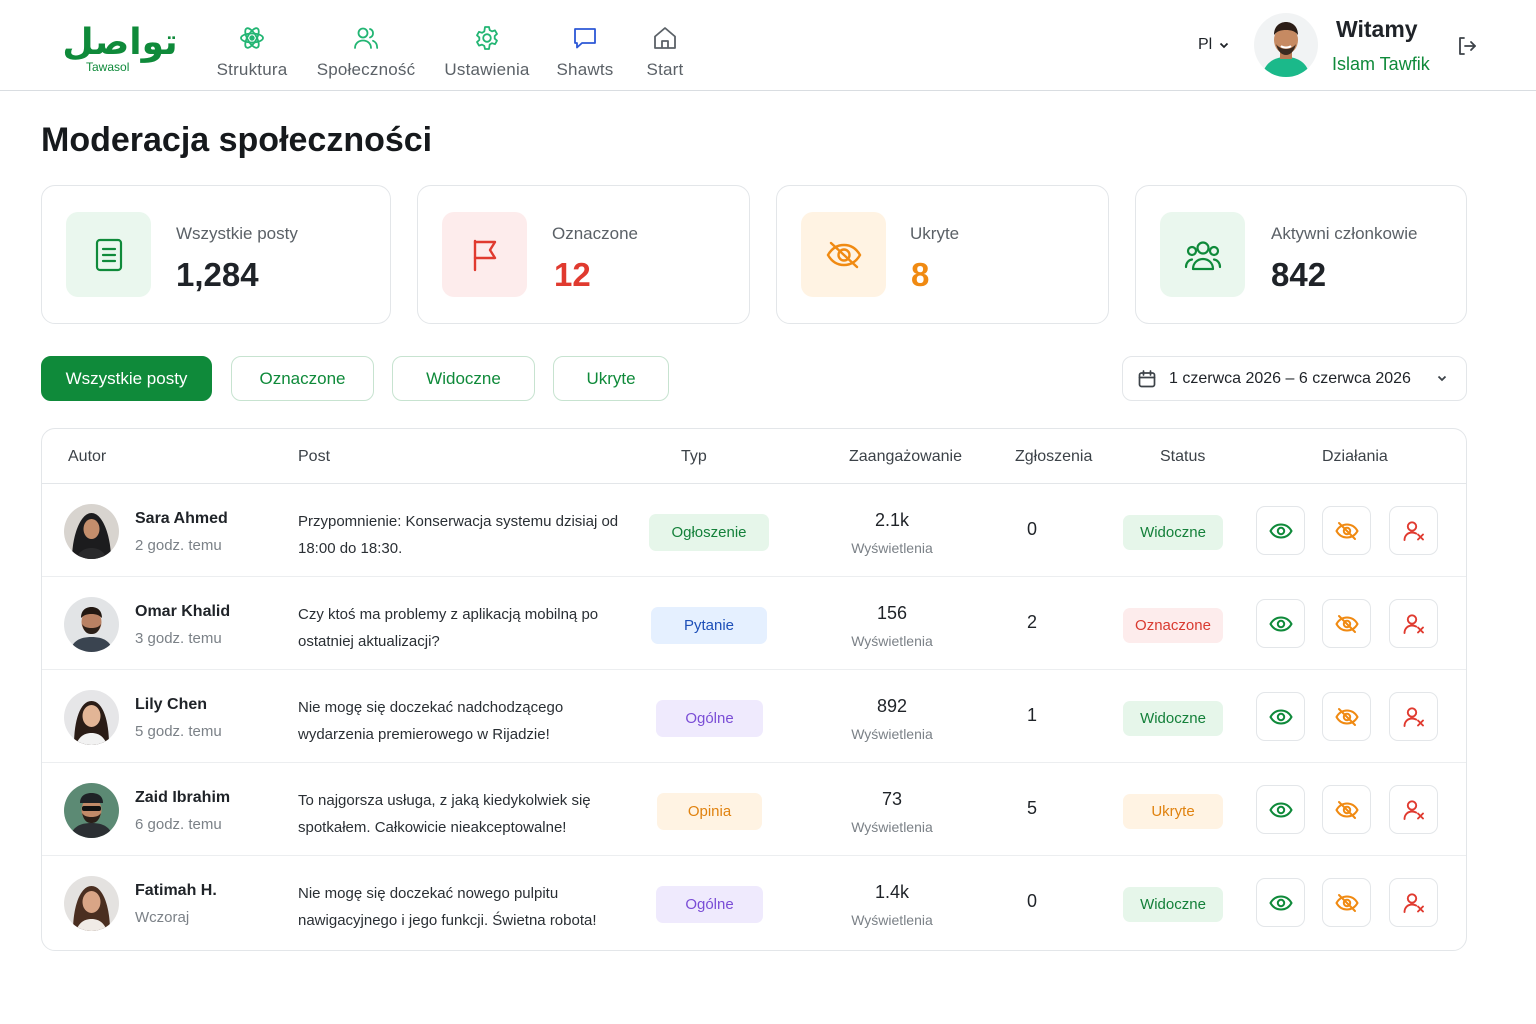  Describe the element at coordinates (709, 904) in the screenshot. I see `type-badge: Ogólne` at that location.